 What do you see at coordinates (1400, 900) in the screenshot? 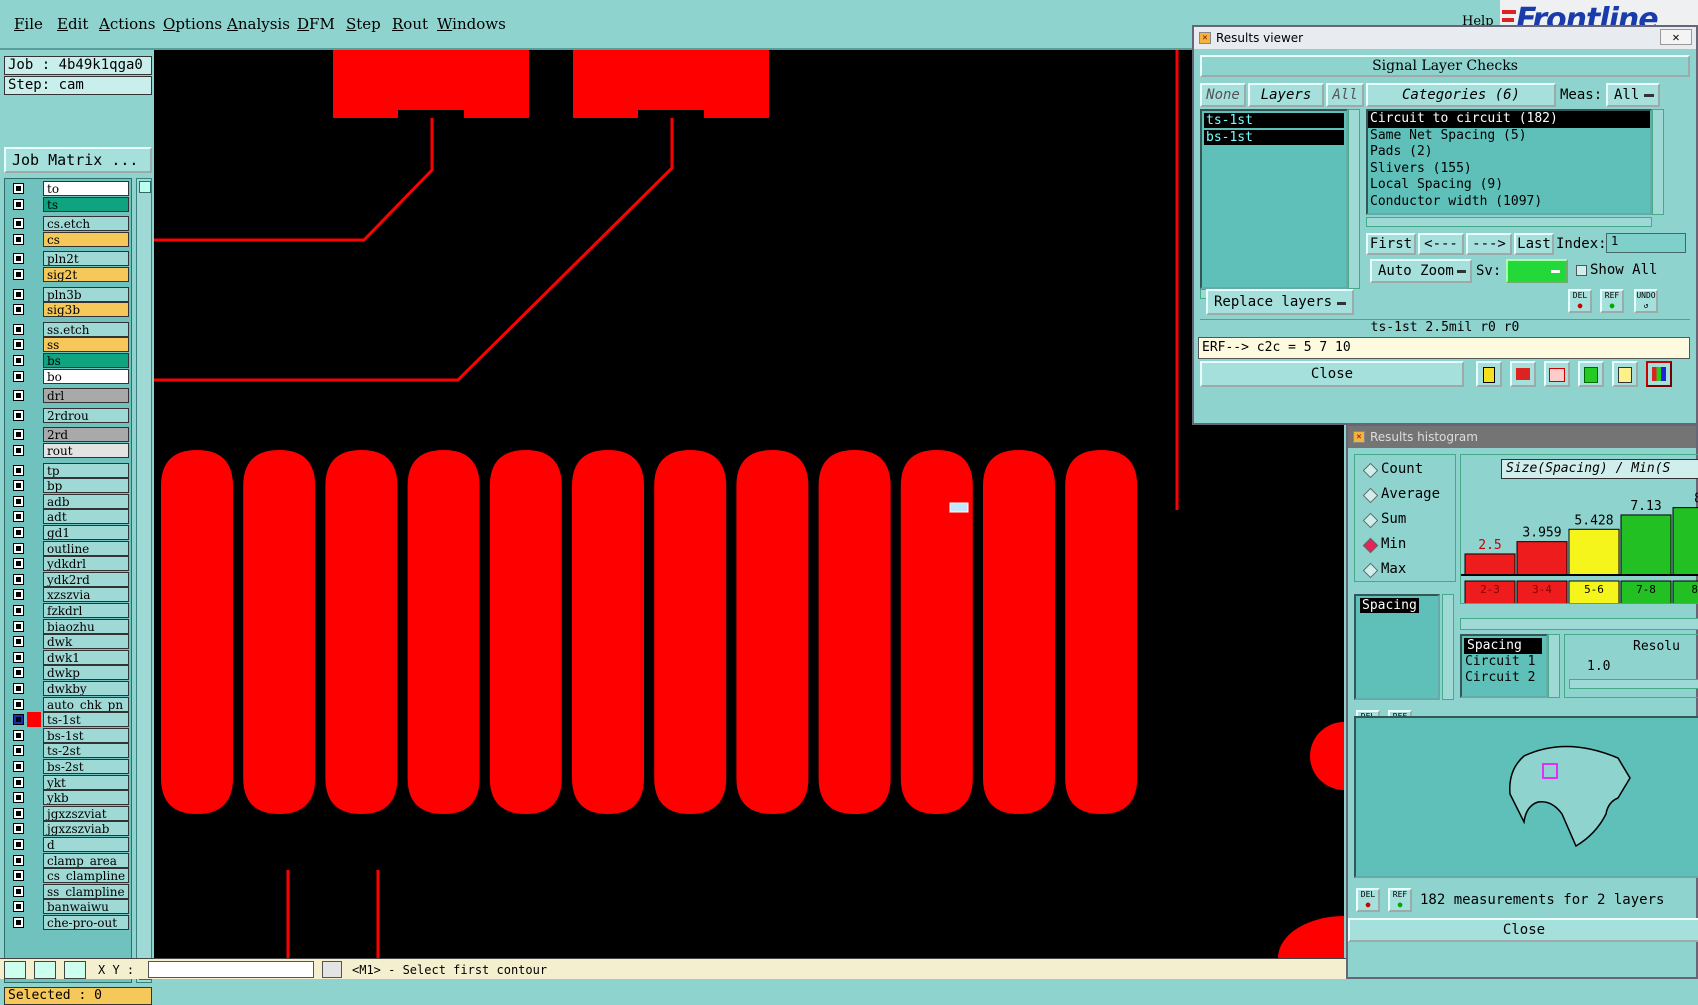
I see `shape-ref-icon: REF ●` at bounding box center [1400, 900].